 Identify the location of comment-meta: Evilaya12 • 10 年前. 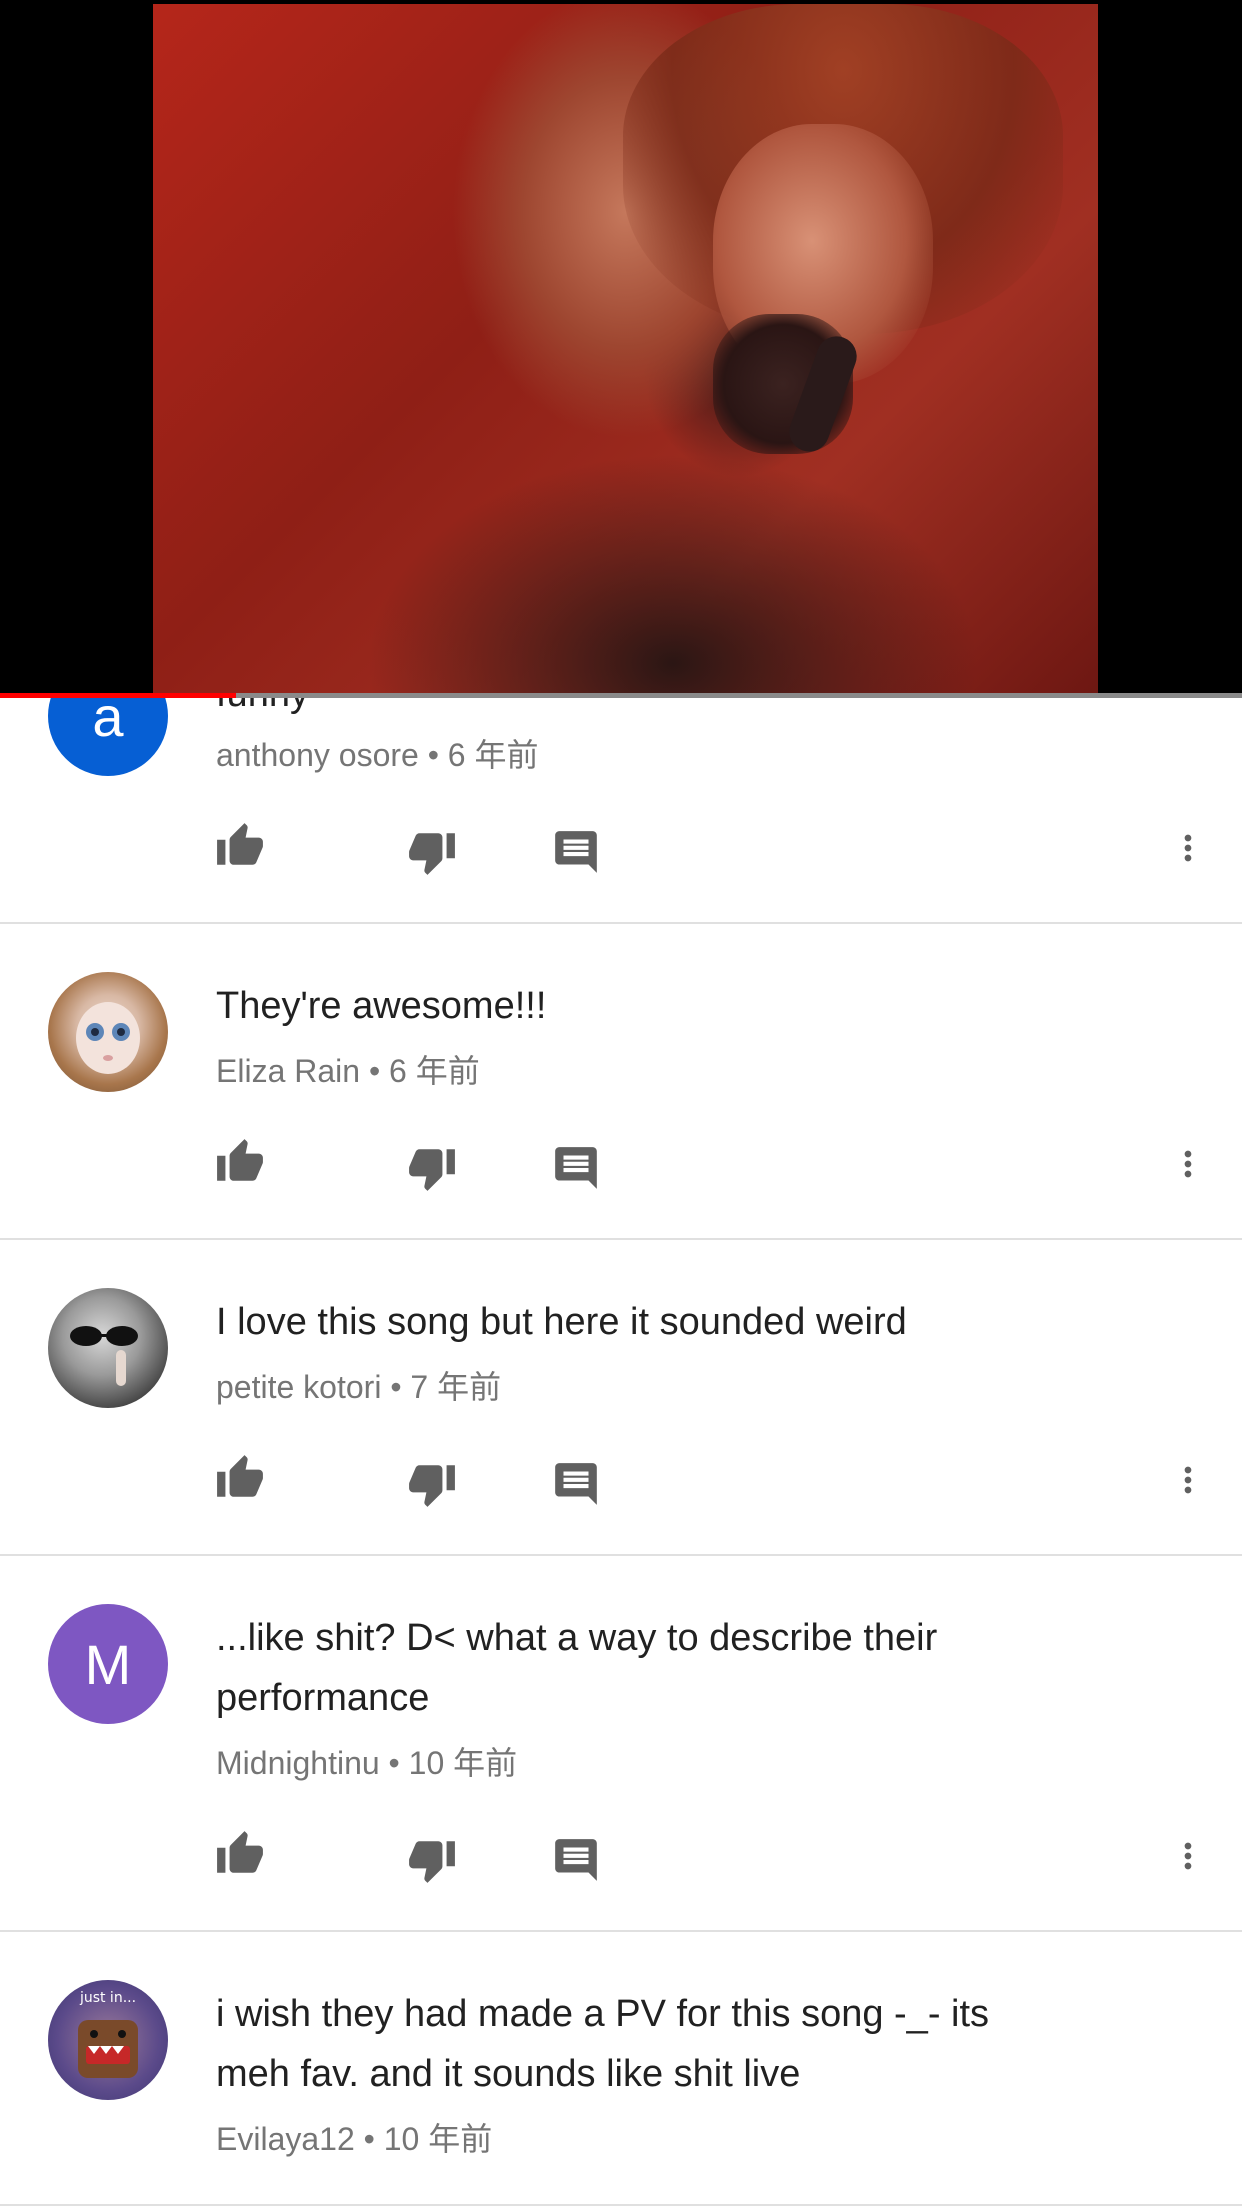
(354, 2137).